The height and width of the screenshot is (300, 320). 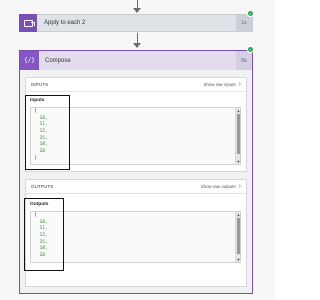 I want to click on compose-duration: 0s, so click(x=244, y=60).